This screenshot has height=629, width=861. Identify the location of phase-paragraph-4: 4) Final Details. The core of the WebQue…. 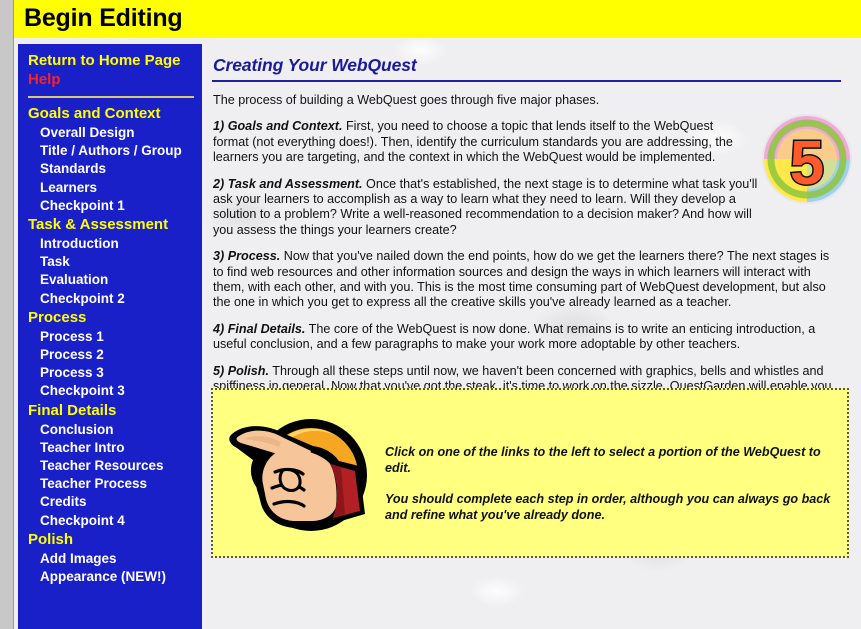
(526, 337).